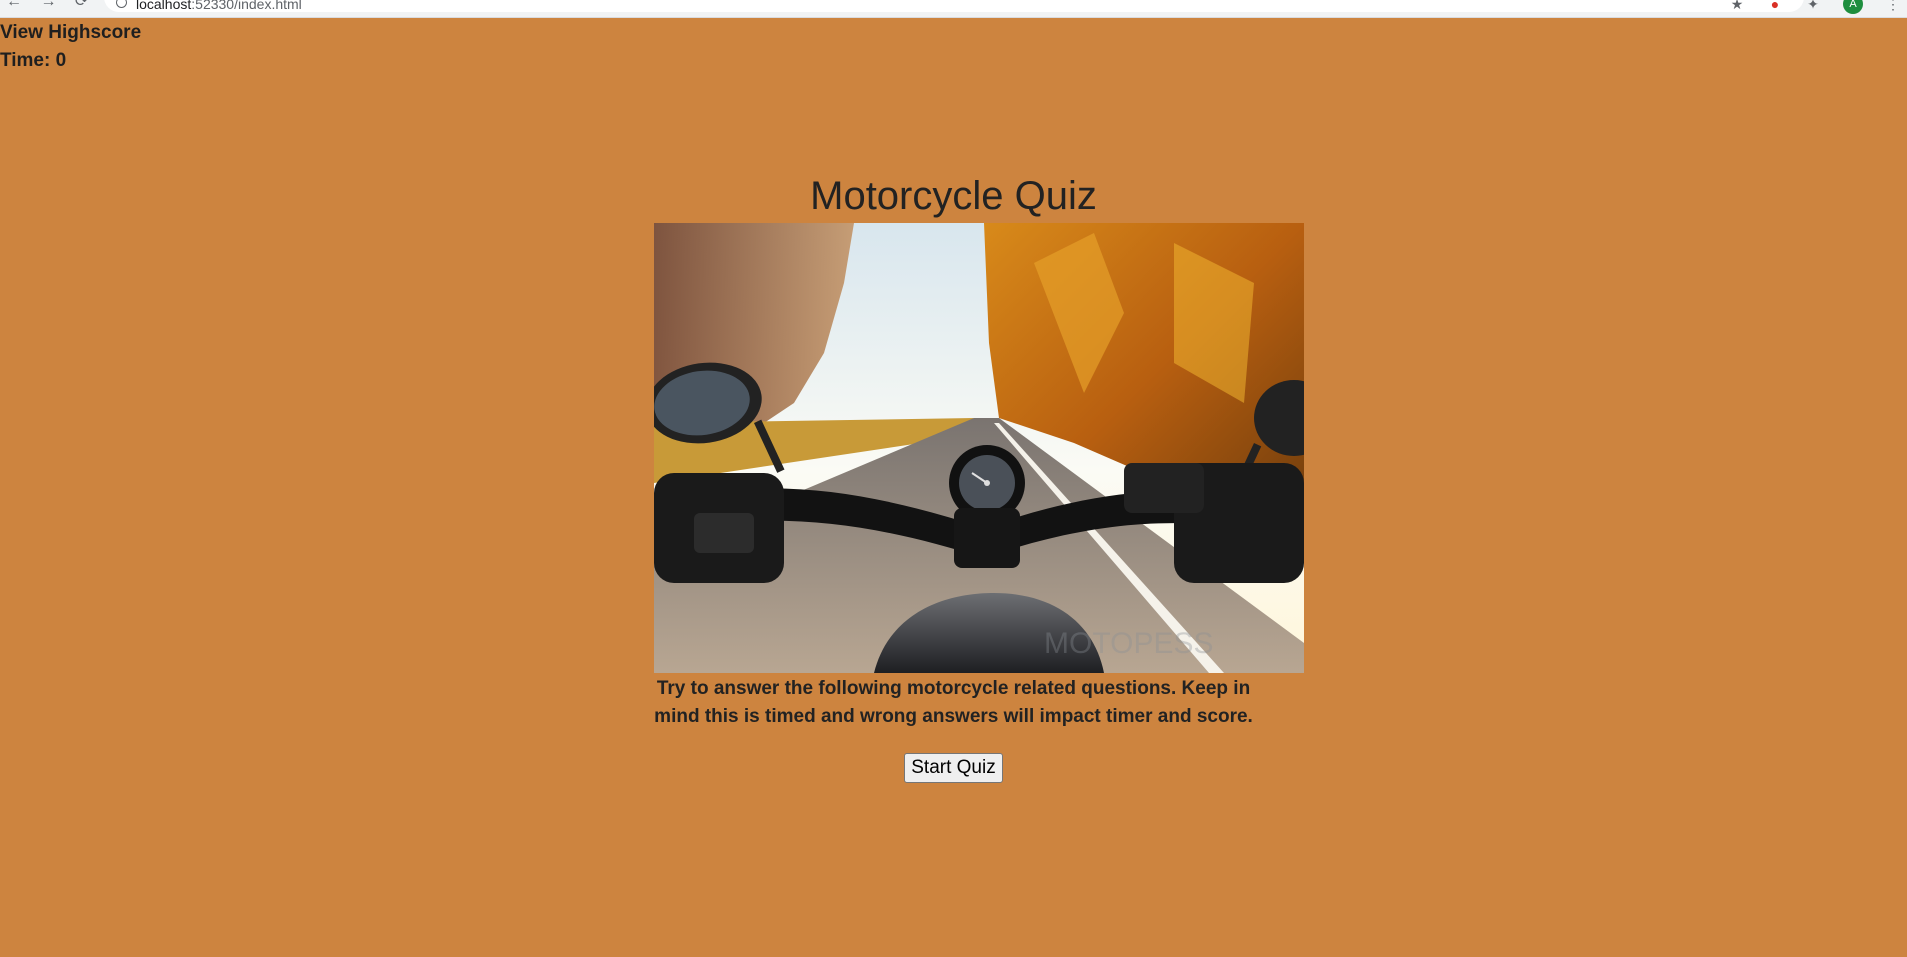 The height and width of the screenshot is (957, 1907). Describe the element at coordinates (954, 6) in the screenshot. I see `address-bar: localhost:52330/index.html` at that location.